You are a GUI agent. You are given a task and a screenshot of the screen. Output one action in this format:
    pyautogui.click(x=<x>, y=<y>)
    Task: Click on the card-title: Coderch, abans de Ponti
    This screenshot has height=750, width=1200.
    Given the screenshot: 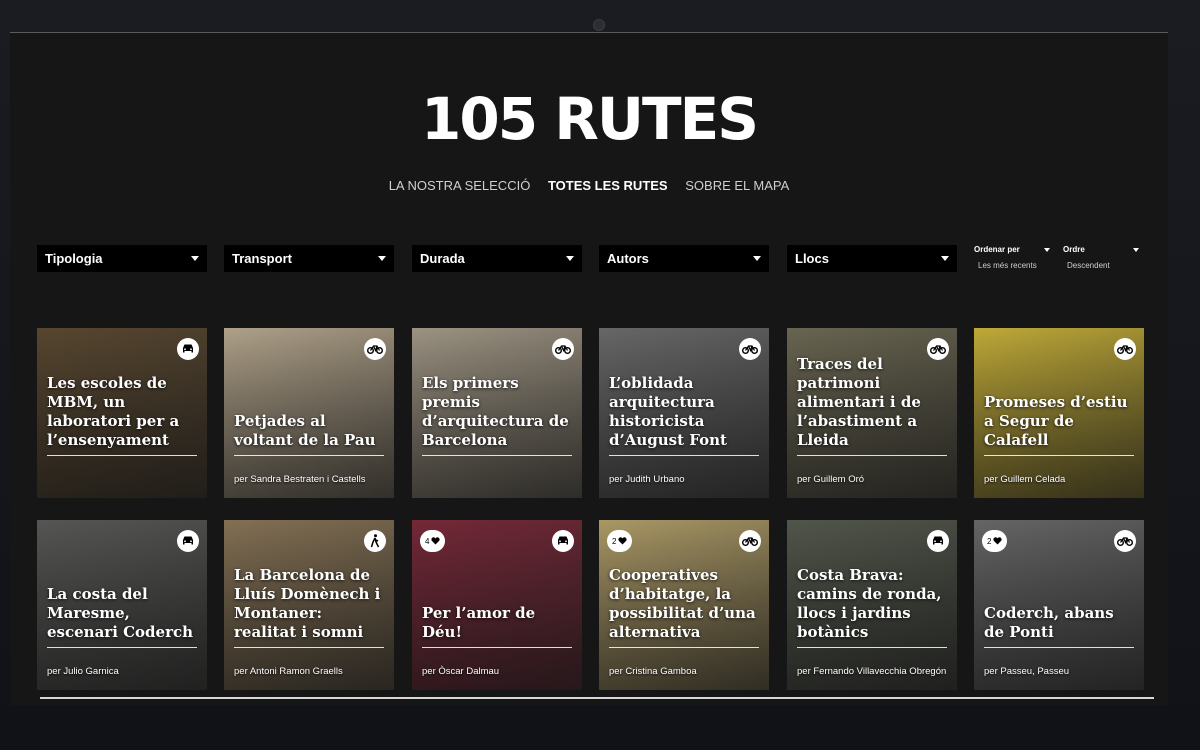 What is the action you would take?
    pyautogui.click(x=1059, y=626)
    